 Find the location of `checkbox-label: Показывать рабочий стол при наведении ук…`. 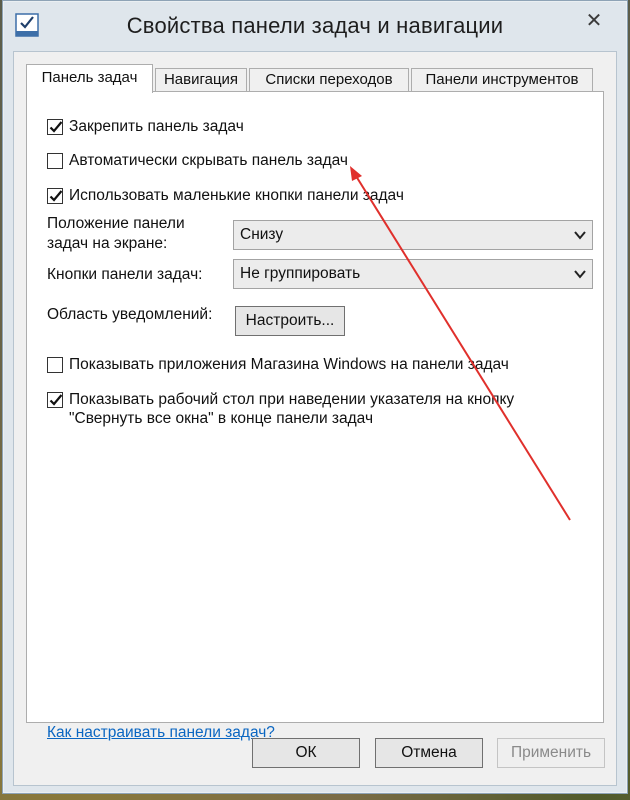

checkbox-label: Показывать рабочий стол при наведении ук… is located at coordinates (291, 409).